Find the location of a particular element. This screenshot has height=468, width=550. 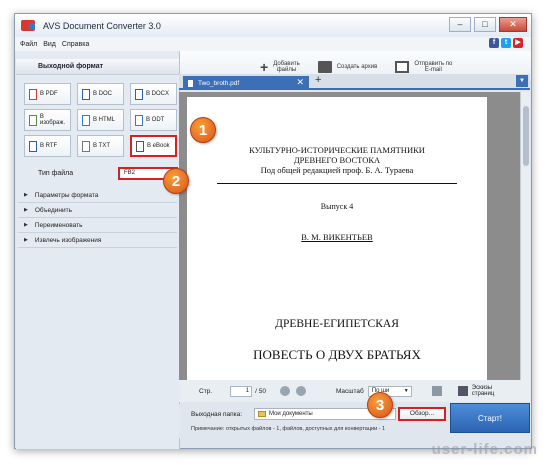

step-badge-2: 2 is located at coordinates (176, 181).